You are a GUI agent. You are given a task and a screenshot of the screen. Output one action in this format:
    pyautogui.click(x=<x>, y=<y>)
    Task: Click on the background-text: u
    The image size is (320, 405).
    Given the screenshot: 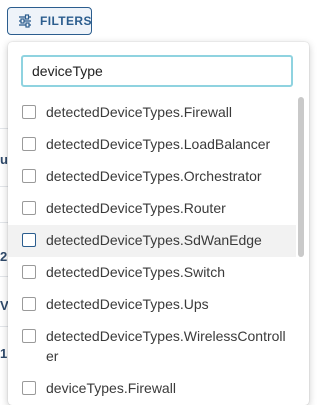 What is the action you would take?
    pyautogui.click(x=4, y=159)
    